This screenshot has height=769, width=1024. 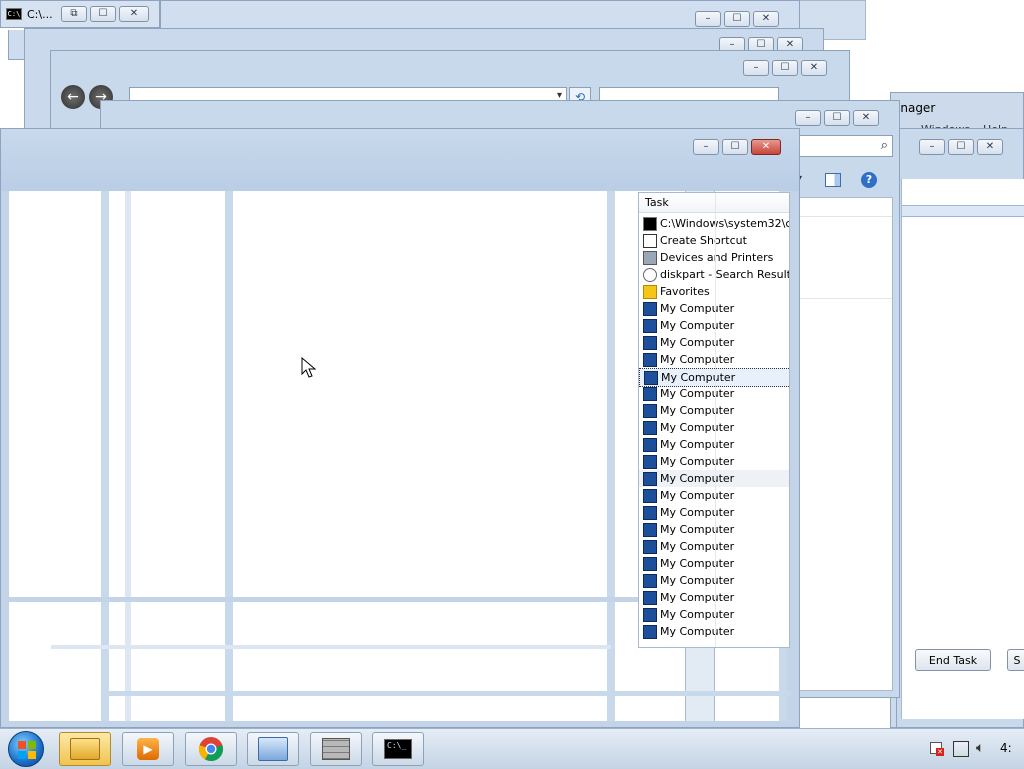 What do you see at coordinates (480, 15) in the screenshot?
I see `ghost-window-1: – ☐ ✕` at bounding box center [480, 15].